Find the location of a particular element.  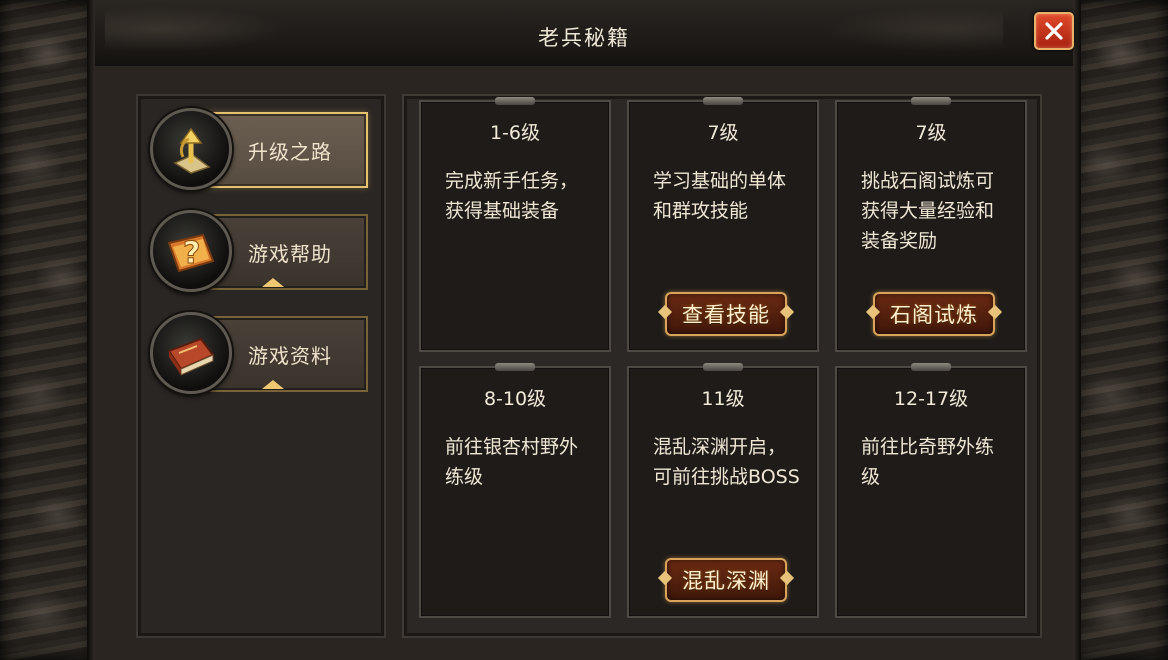

card-level: 8-10级 is located at coordinates (515, 399).